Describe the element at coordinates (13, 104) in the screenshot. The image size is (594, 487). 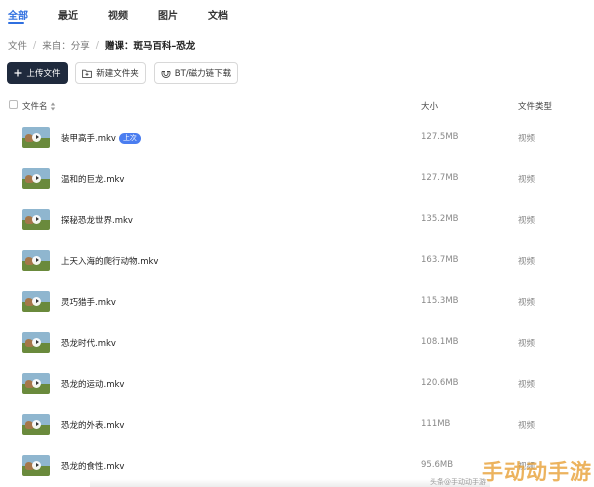
I see `select-all-checkbox` at that location.